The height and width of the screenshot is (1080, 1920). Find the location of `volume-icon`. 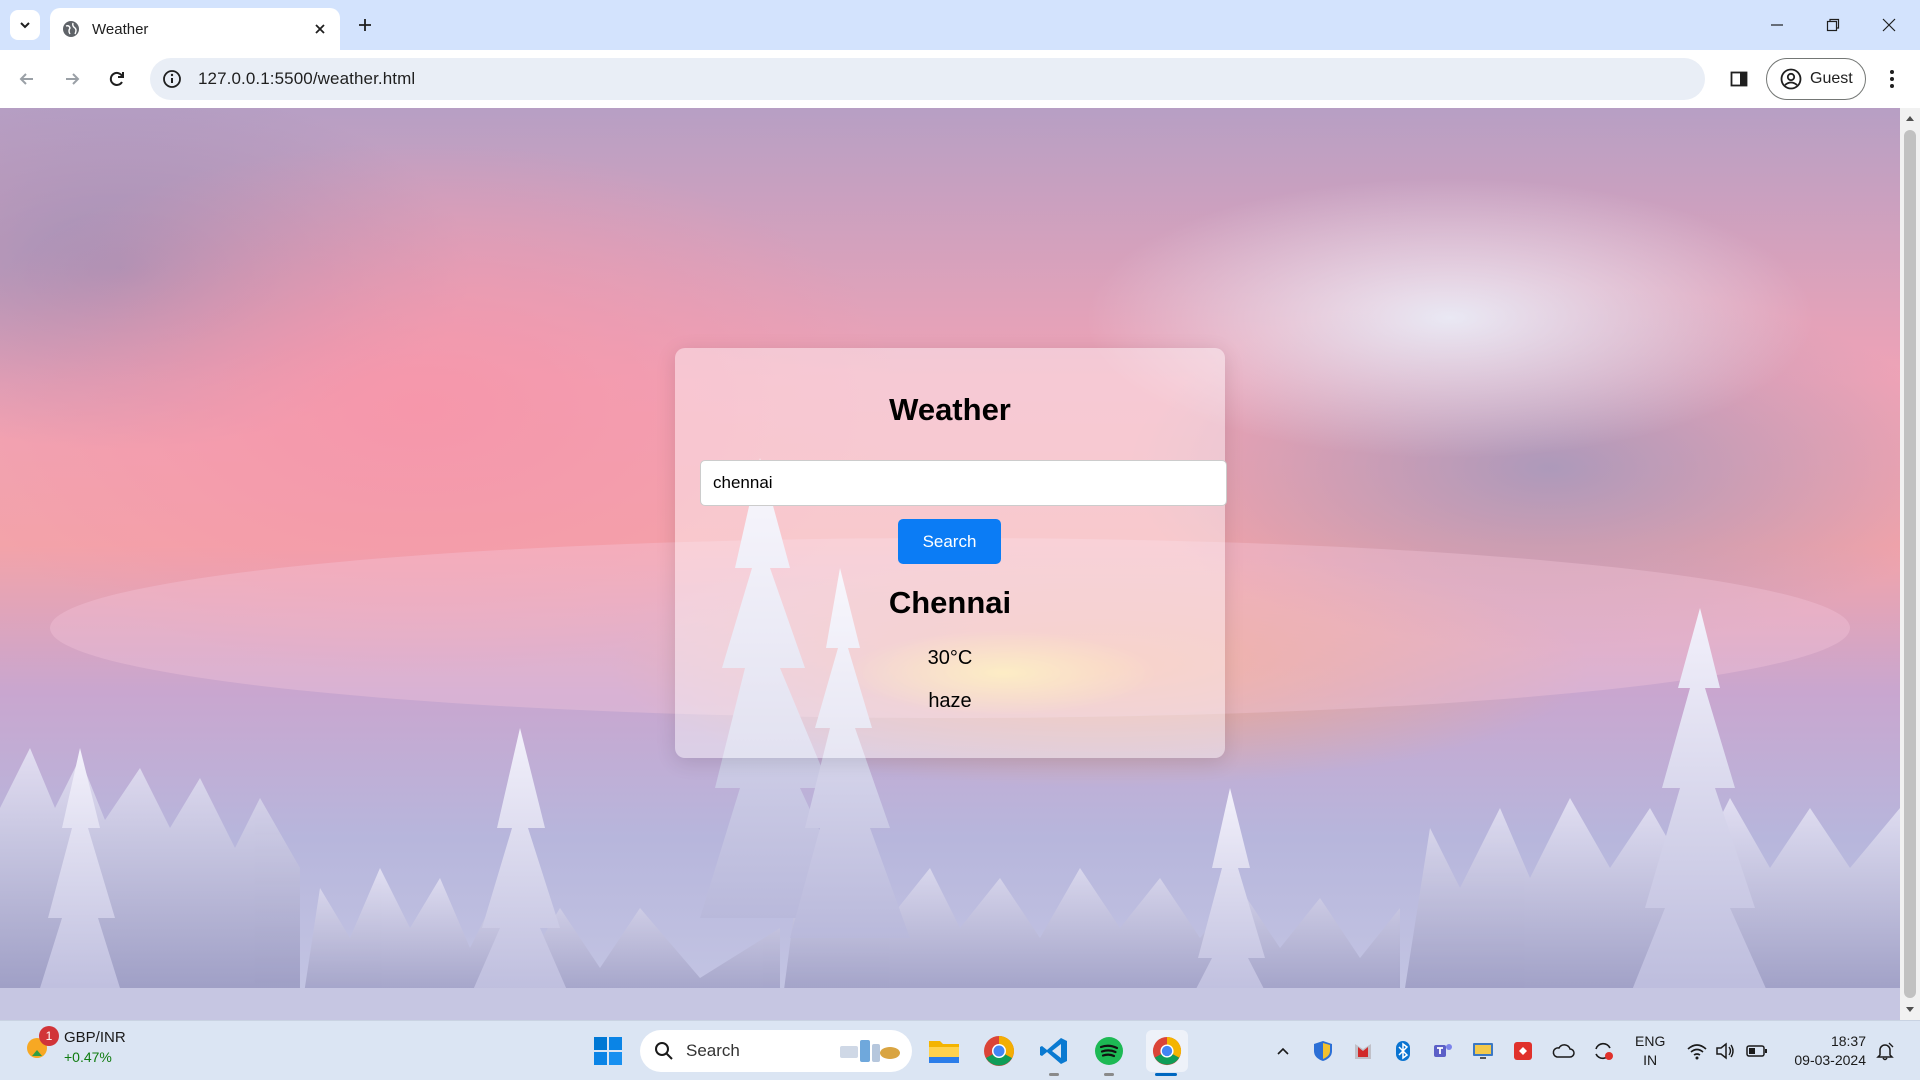

volume-icon is located at coordinates (1725, 1051).